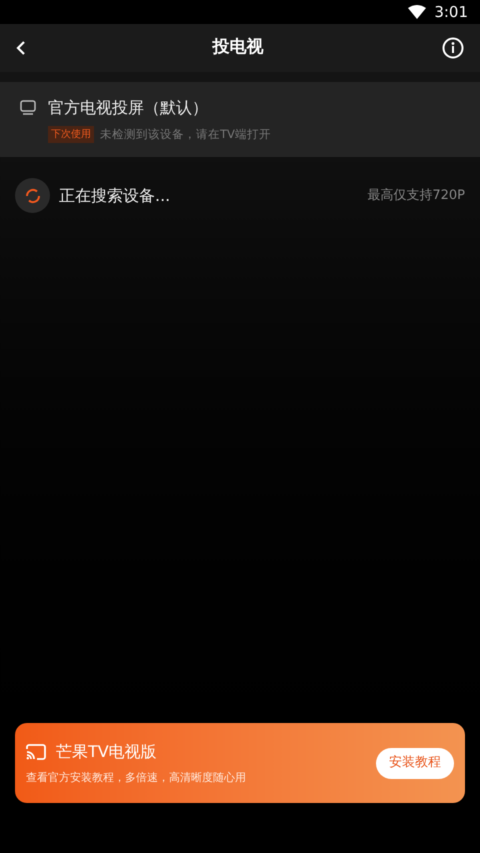 This screenshot has height=853, width=480. I want to click on back-icon, so click(21, 48).